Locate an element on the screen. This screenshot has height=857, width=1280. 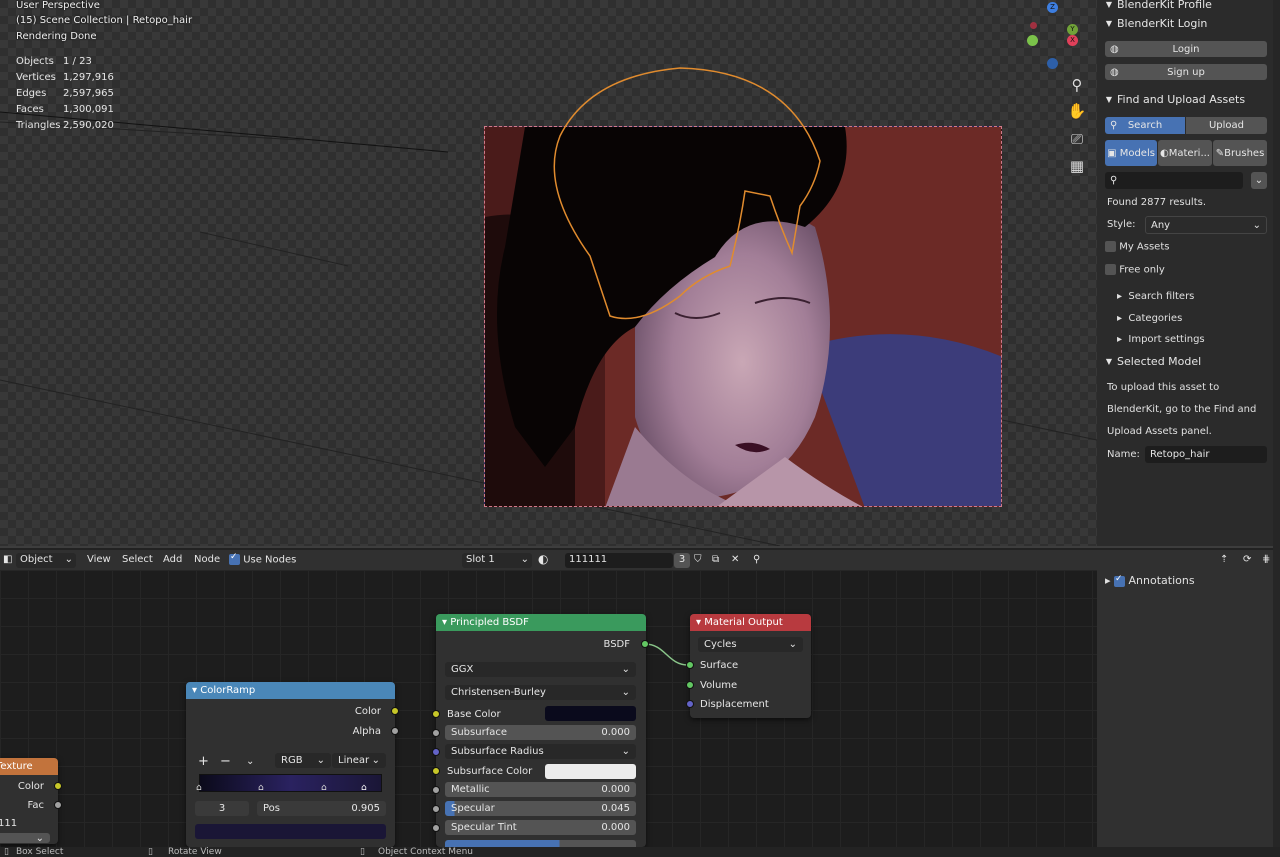
subsurface-method-dropdown: Christensen-Burley ⌄ is located at coordinates (540, 692).